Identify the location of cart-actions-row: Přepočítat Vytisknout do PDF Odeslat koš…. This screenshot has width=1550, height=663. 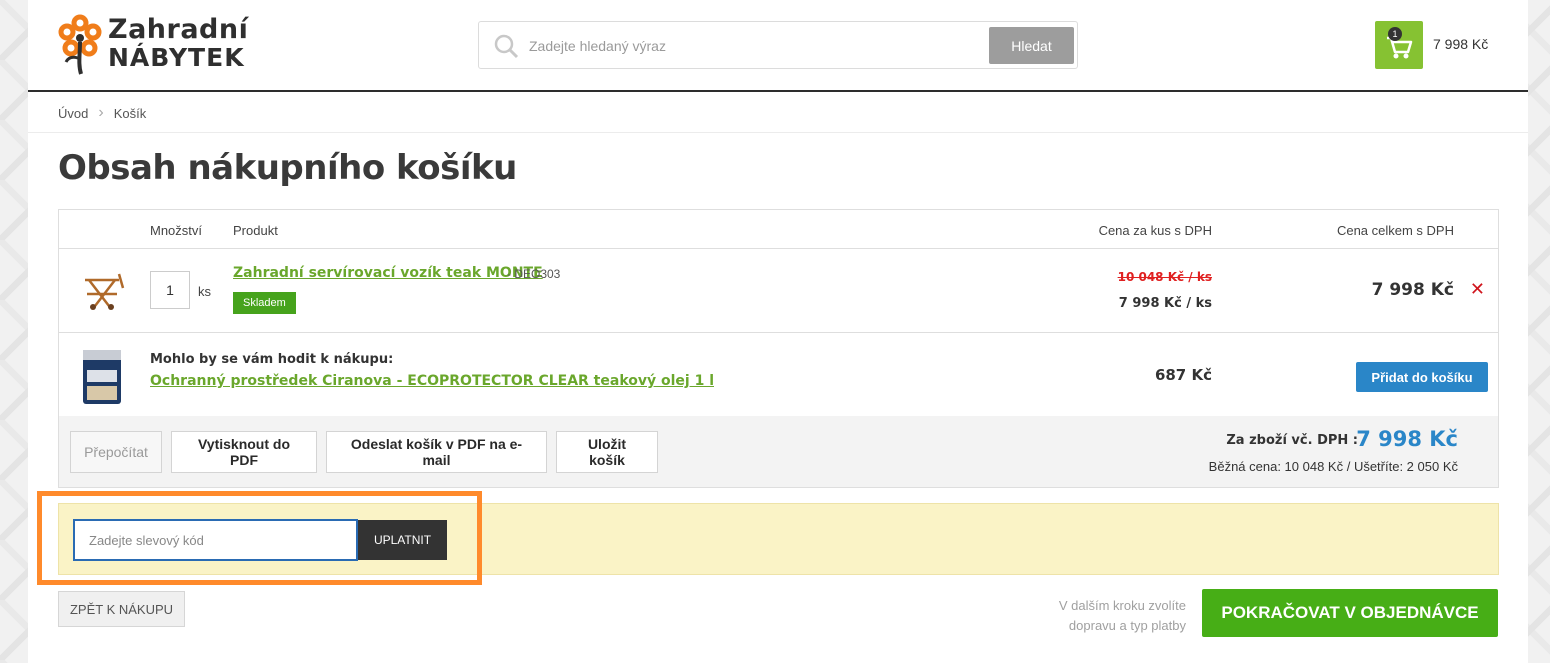
(778, 451).